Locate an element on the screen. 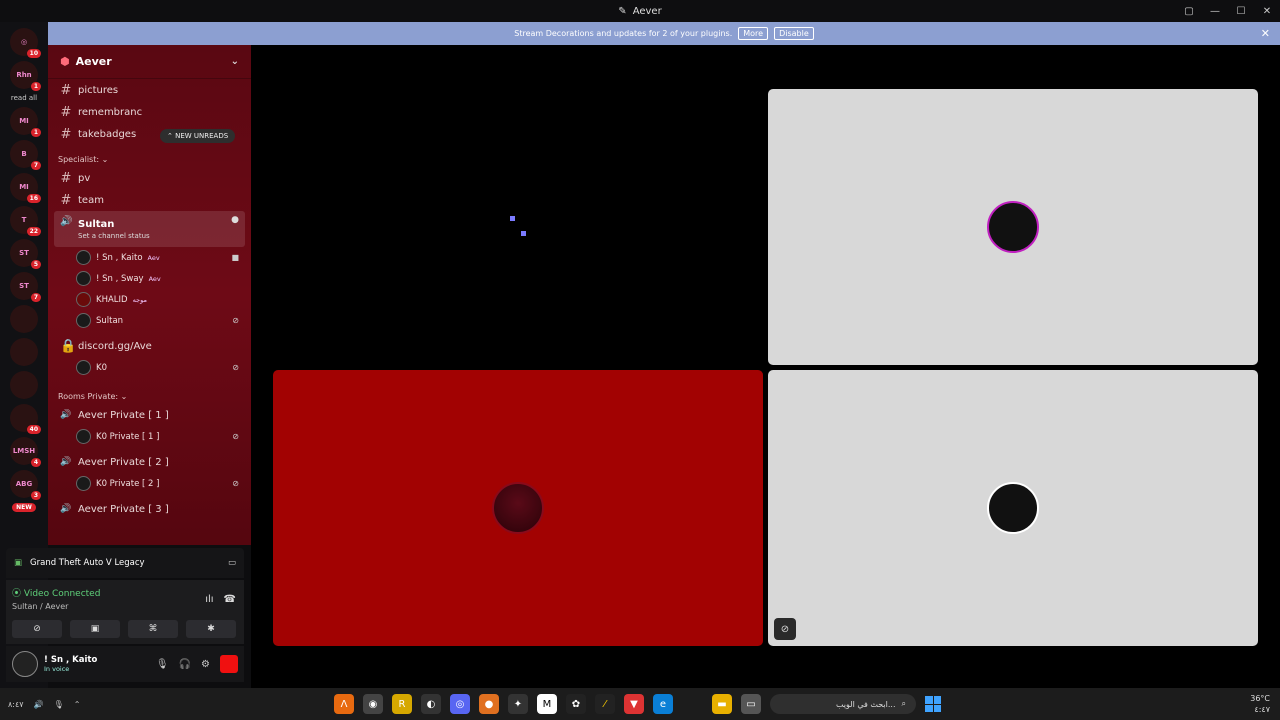 The image size is (1280, 720). screen-share-button: ▣ is located at coordinates (95, 629).